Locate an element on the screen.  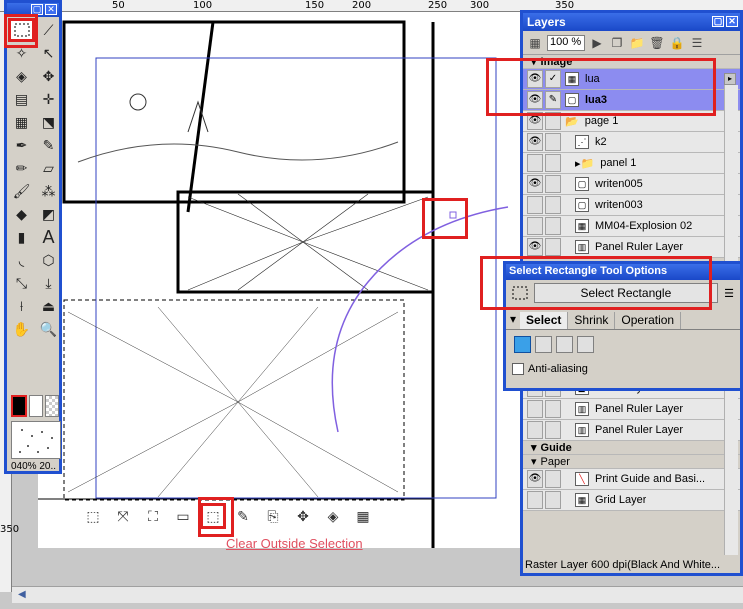
tone-selection-icon: ▦ is located at coordinates (363, 516).